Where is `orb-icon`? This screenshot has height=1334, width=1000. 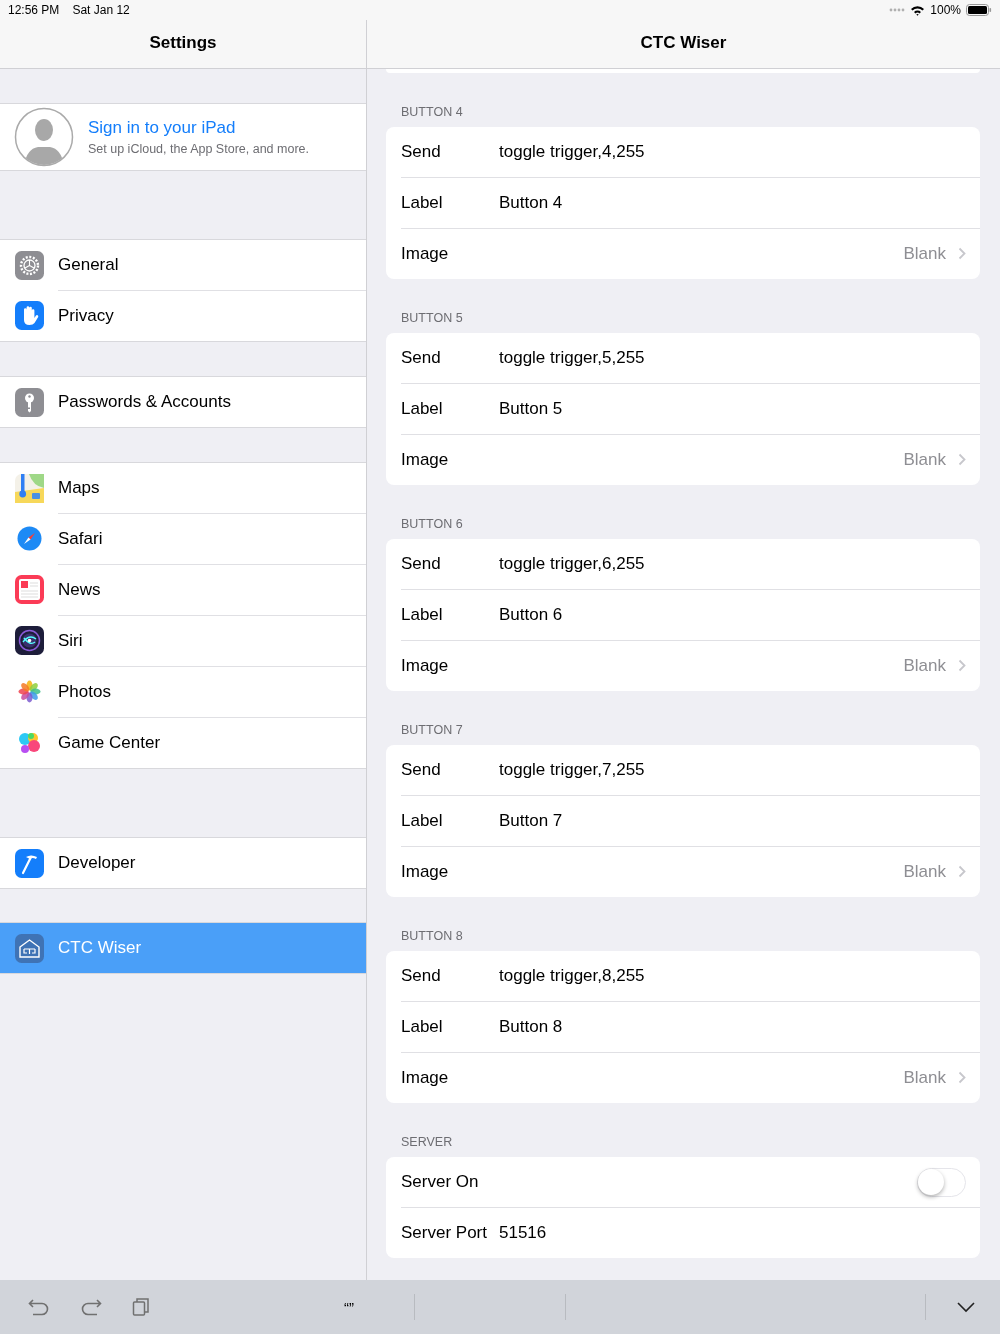 orb-icon is located at coordinates (29, 640).